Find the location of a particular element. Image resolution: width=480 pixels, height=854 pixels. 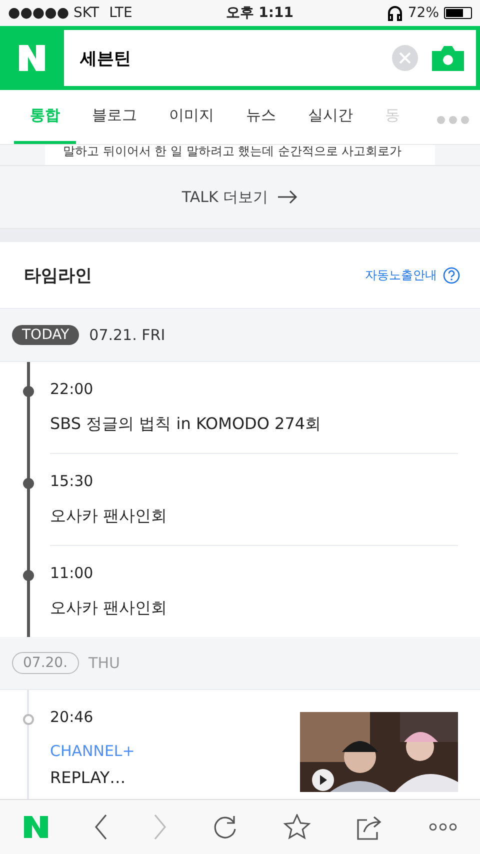

date-badge: 07.20. is located at coordinates (45, 663).